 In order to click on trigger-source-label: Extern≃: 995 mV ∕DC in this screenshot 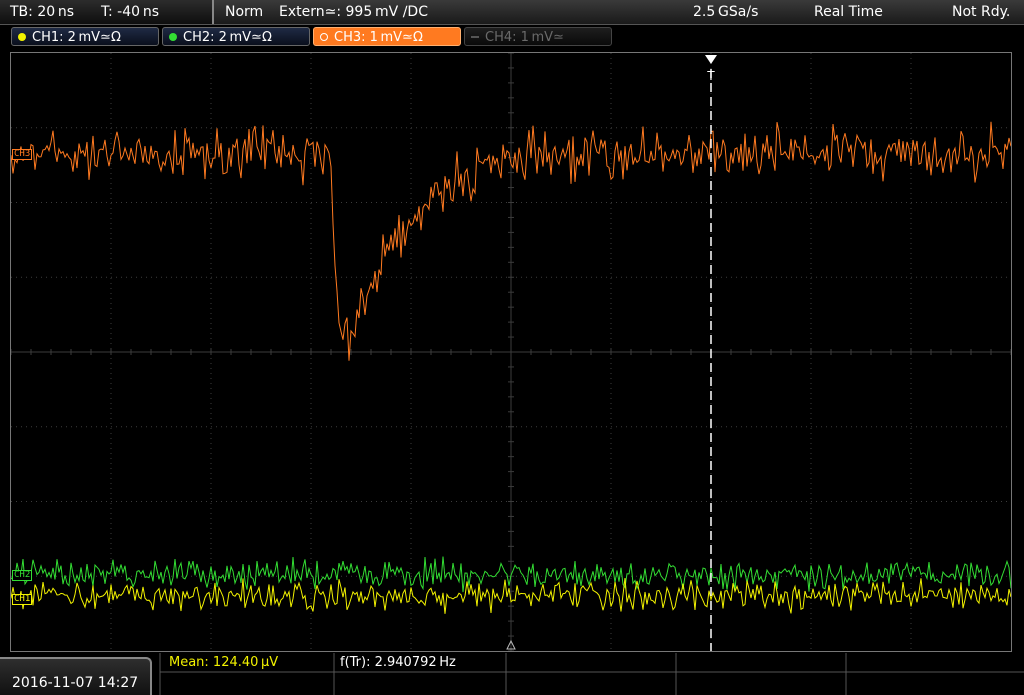, I will do `click(353, 12)`.